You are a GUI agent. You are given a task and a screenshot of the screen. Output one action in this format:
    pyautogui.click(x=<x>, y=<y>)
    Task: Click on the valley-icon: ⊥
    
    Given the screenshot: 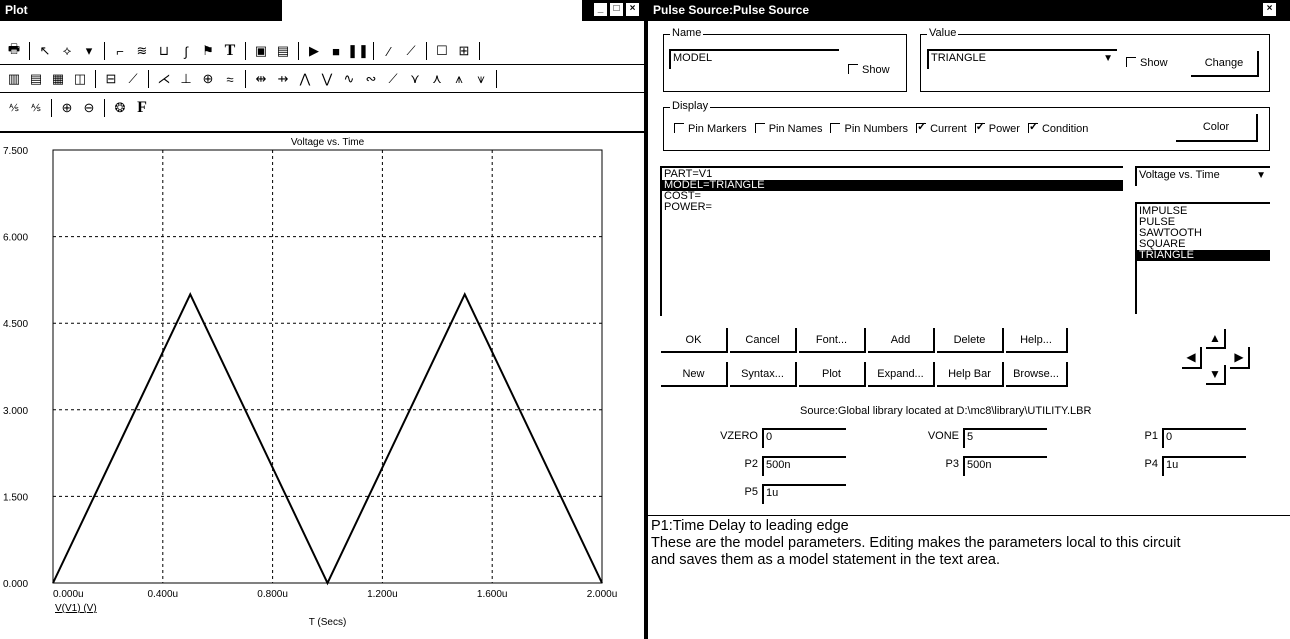 What is the action you would take?
    pyautogui.click(x=186, y=79)
    